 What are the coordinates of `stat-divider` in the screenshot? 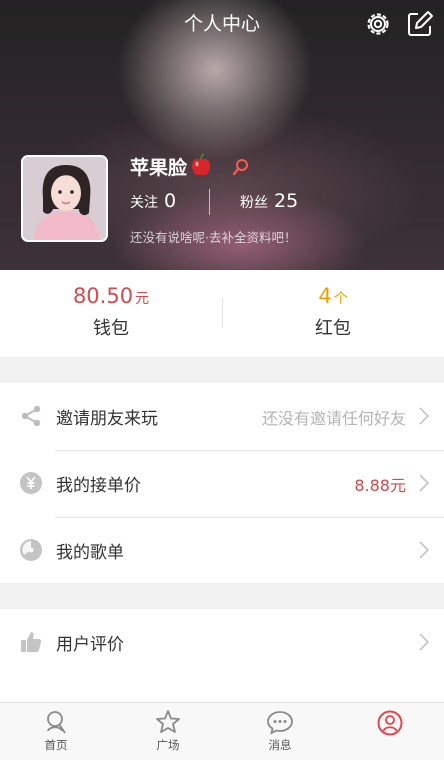 It's located at (209, 202).